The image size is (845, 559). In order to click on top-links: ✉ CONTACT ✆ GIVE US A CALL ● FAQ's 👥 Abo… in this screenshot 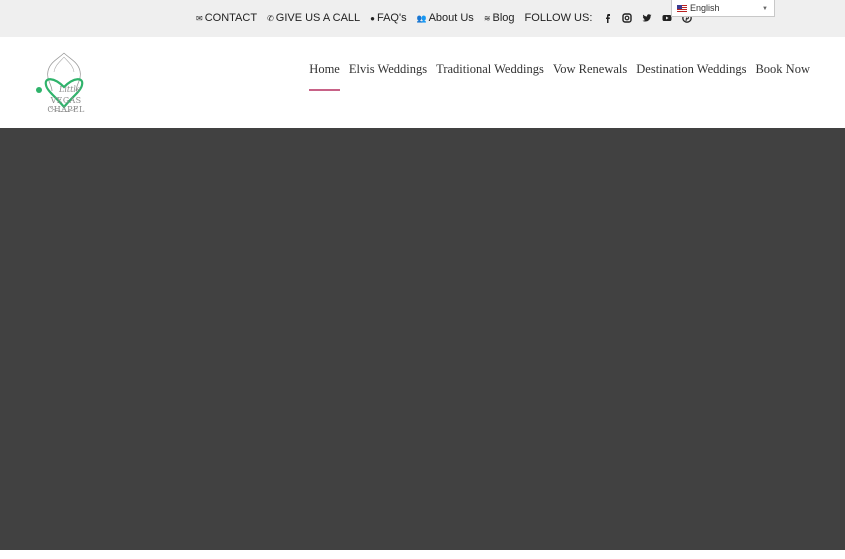, I will do `click(449, 18)`.